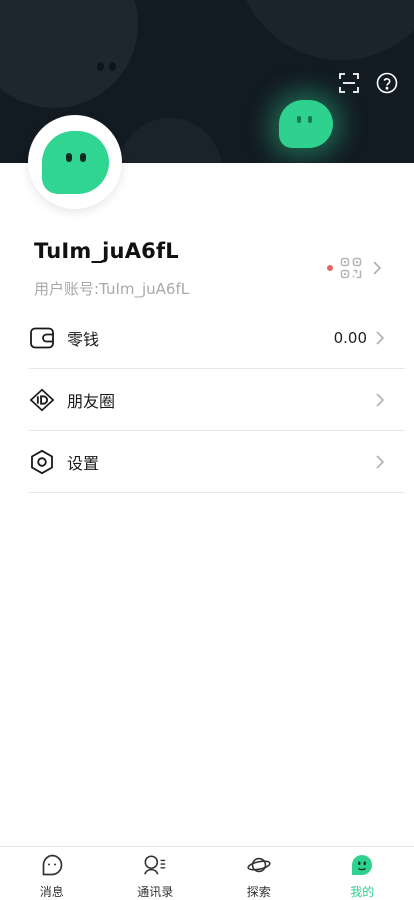  I want to click on tab-label: 消息, so click(52, 891).